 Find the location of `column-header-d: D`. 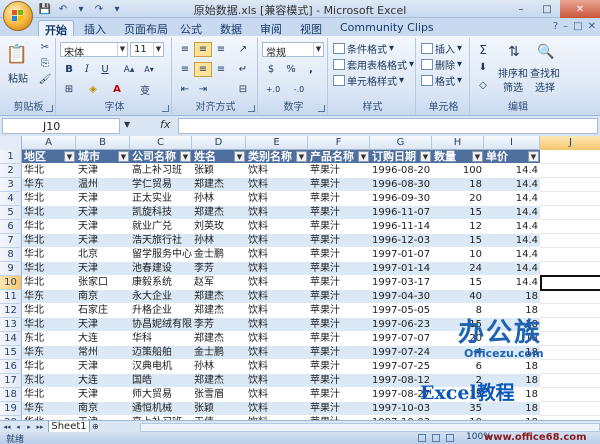

column-header-d: D is located at coordinates (219, 143).